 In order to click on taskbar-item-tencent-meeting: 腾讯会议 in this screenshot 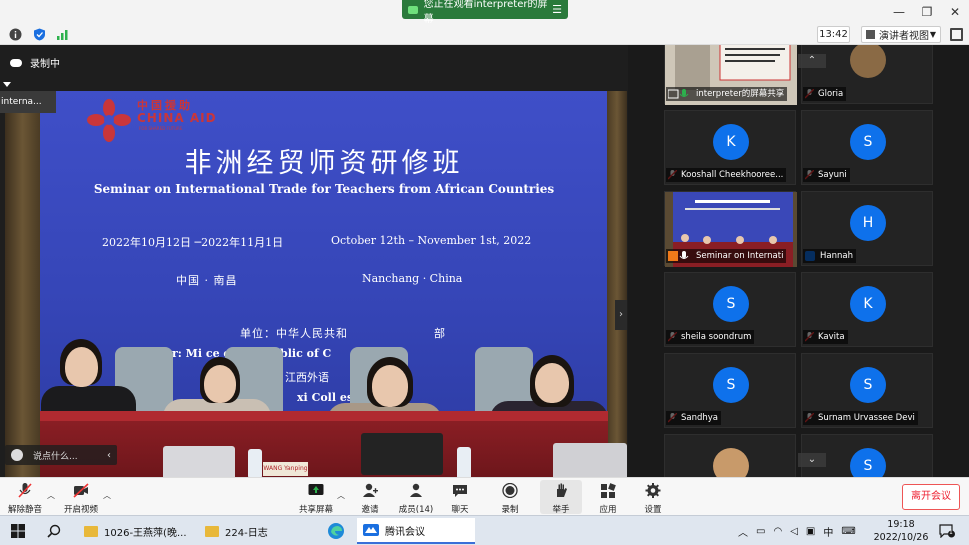, I will do `click(416, 531)`.